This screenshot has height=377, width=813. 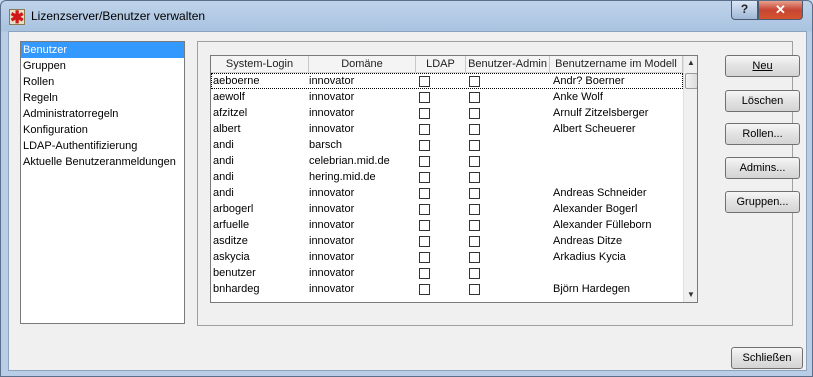 What do you see at coordinates (118, 16) in the screenshot?
I see `window-title: Lizenzserver/Benutzer verwalten` at bounding box center [118, 16].